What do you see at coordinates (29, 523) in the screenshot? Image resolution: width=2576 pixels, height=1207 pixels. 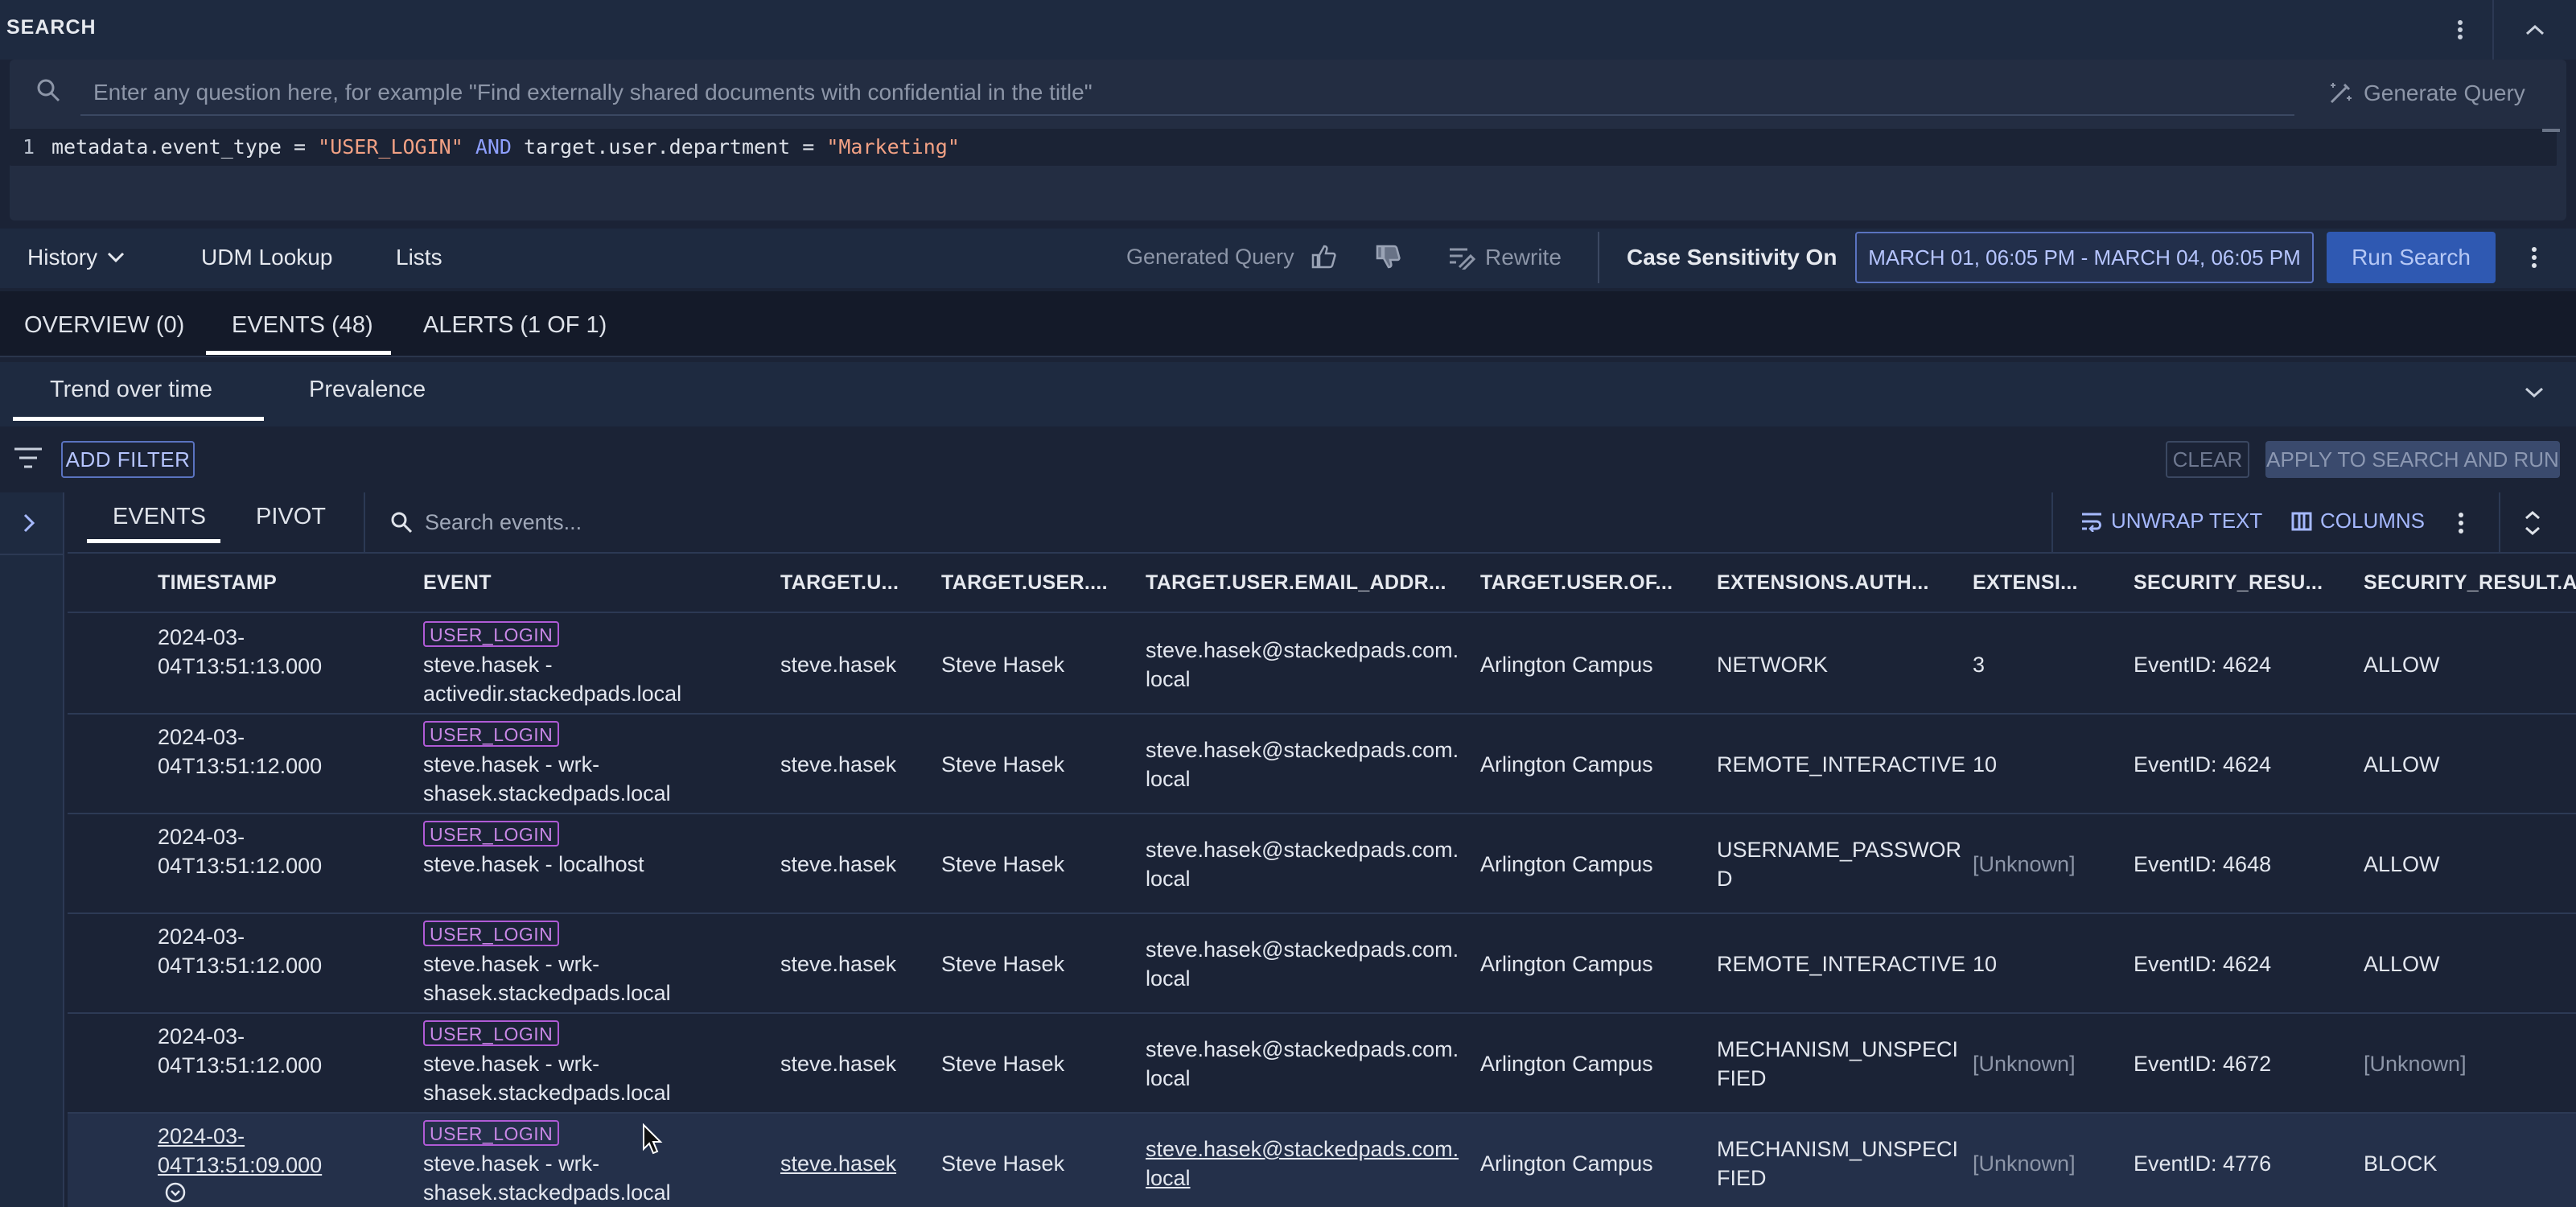 I see `expand-rail-button` at bounding box center [29, 523].